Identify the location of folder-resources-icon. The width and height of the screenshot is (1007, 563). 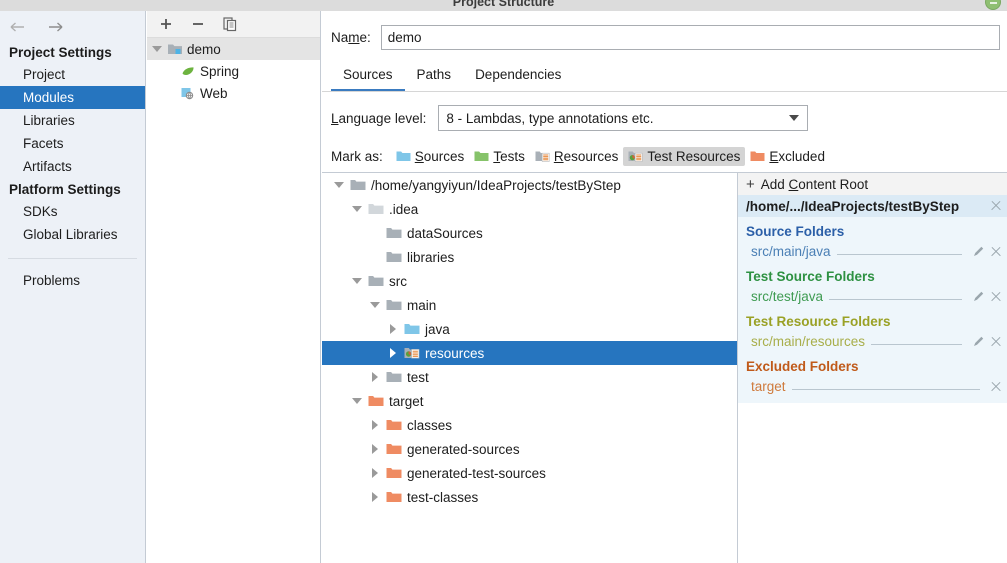
(542, 156).